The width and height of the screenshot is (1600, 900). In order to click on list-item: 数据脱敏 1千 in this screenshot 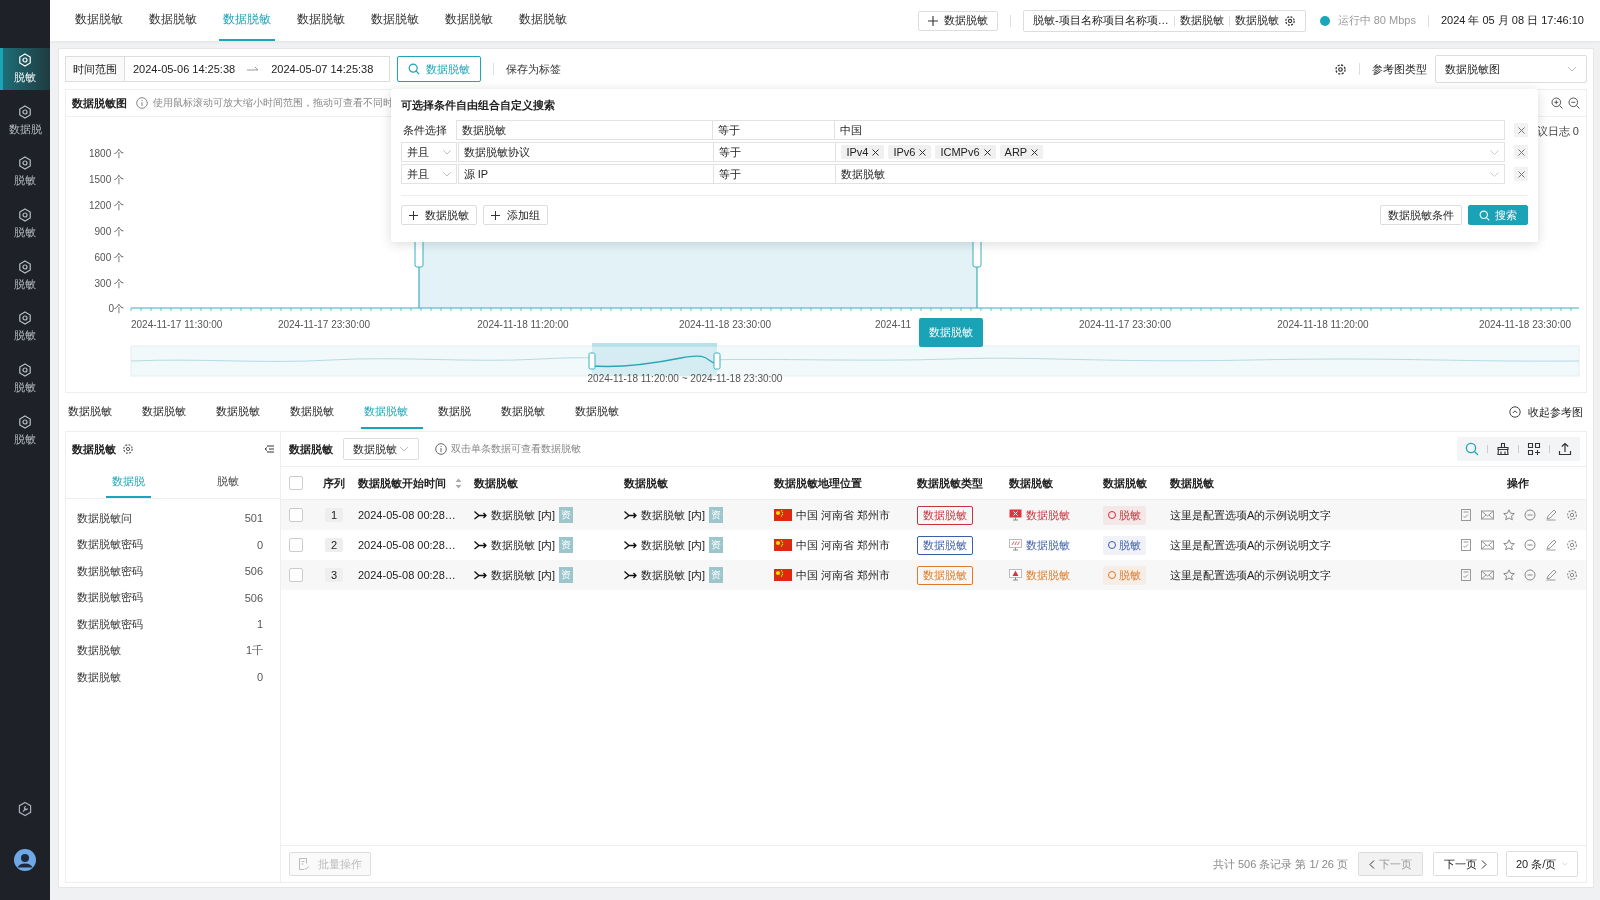, I will do `click(173, 650)`.